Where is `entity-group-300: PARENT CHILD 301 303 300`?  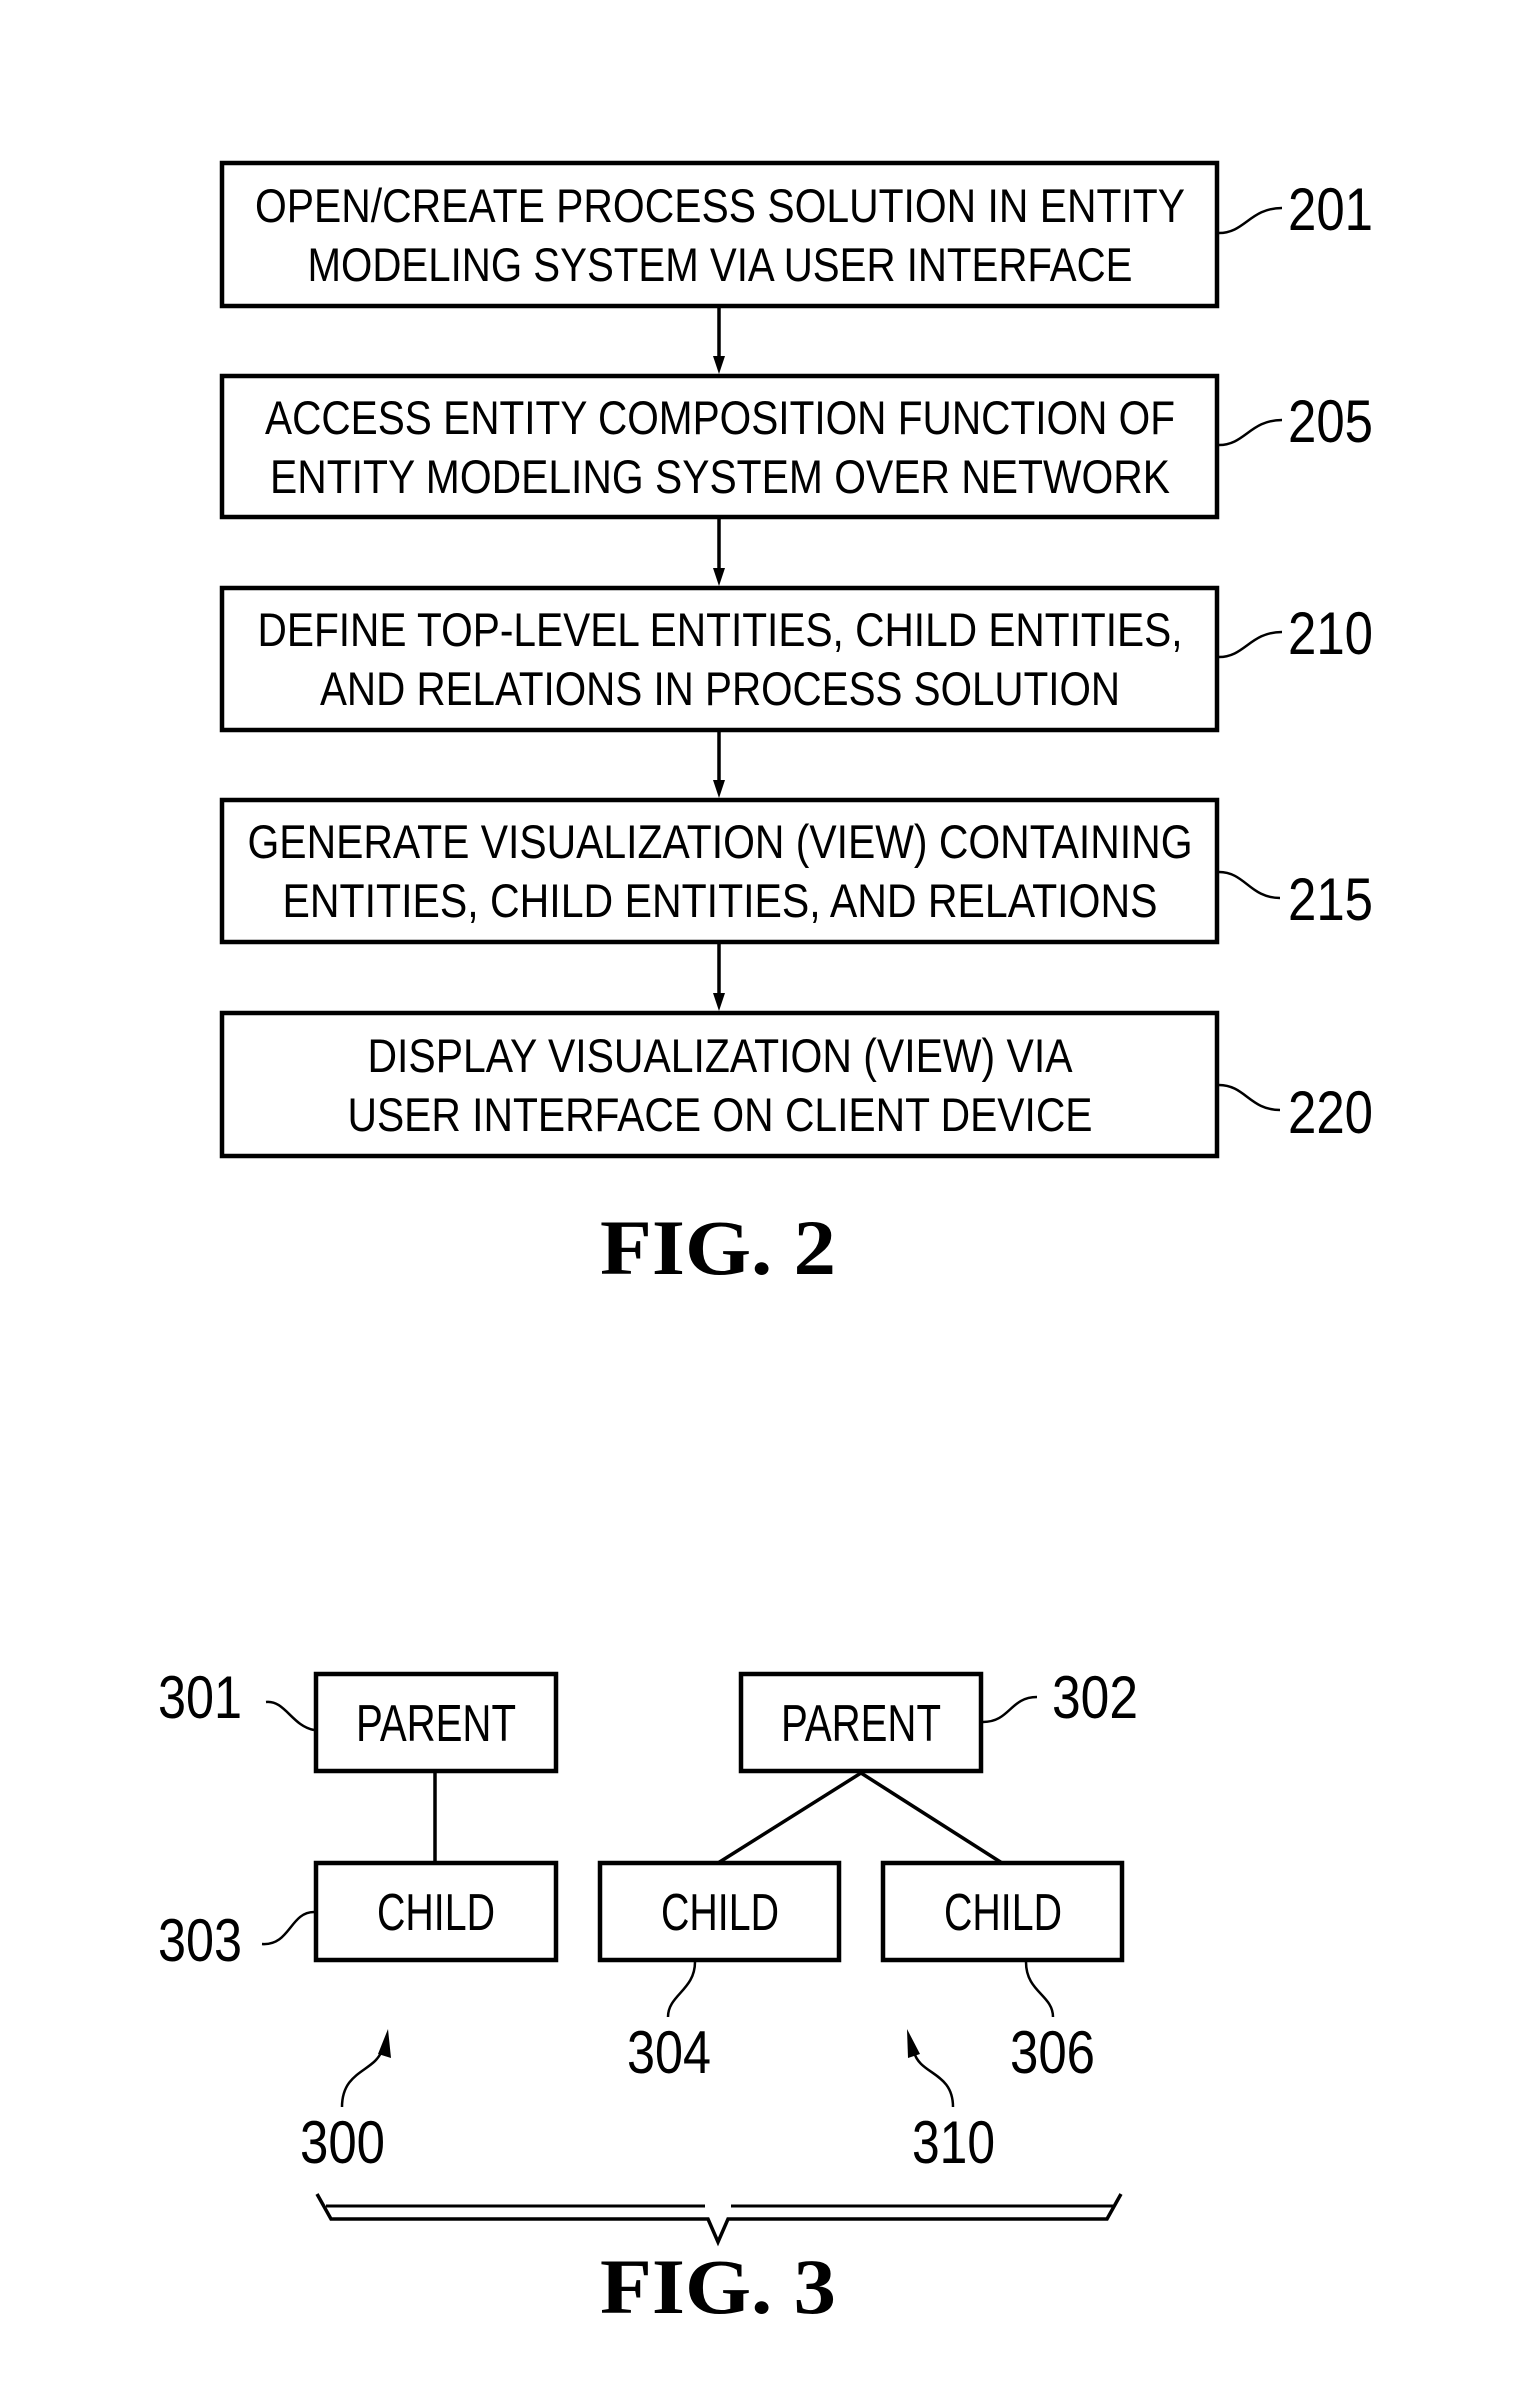
entity-group-300: PARENT CHILD 301 303 300 is located at coordinates (358, 1920).